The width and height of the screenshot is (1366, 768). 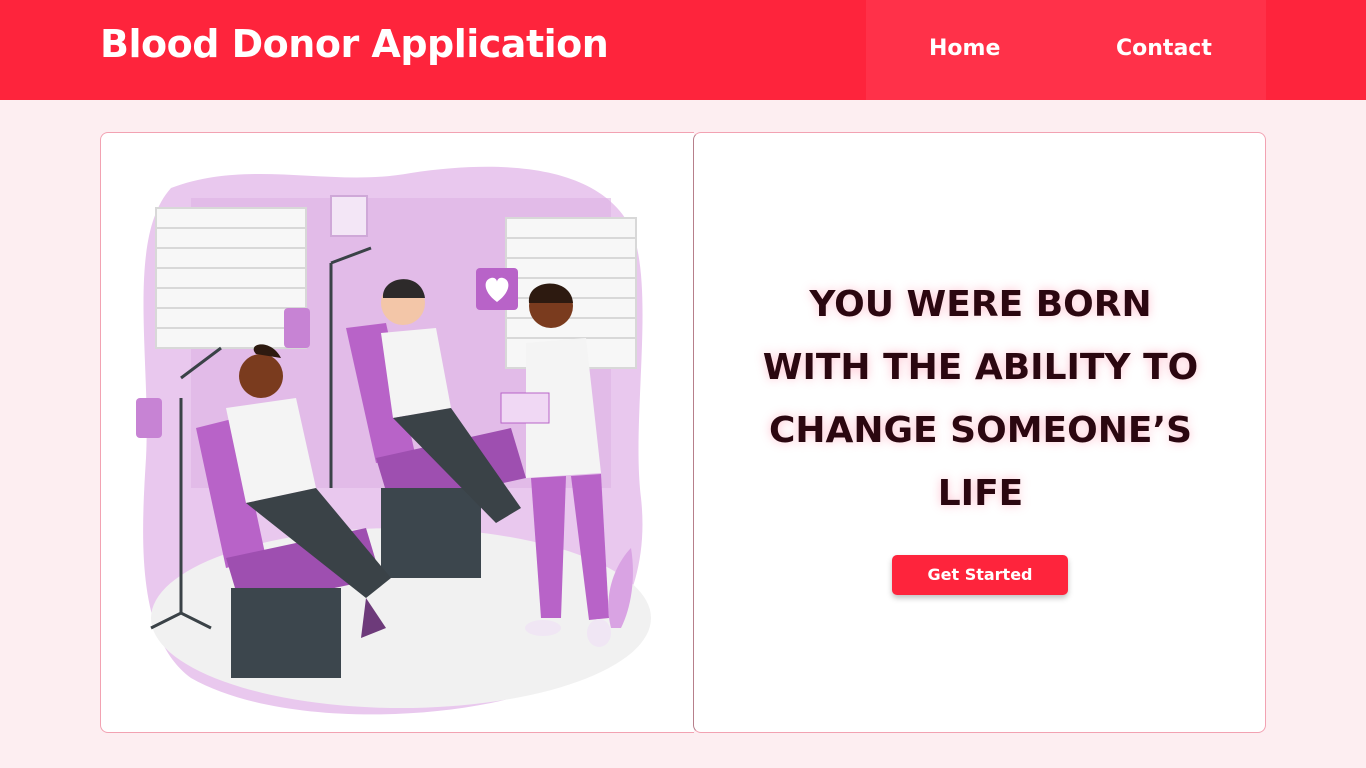 I want to click on headline-line-3: CHANGE SOMEONE’S, so click(x=980, y=430).